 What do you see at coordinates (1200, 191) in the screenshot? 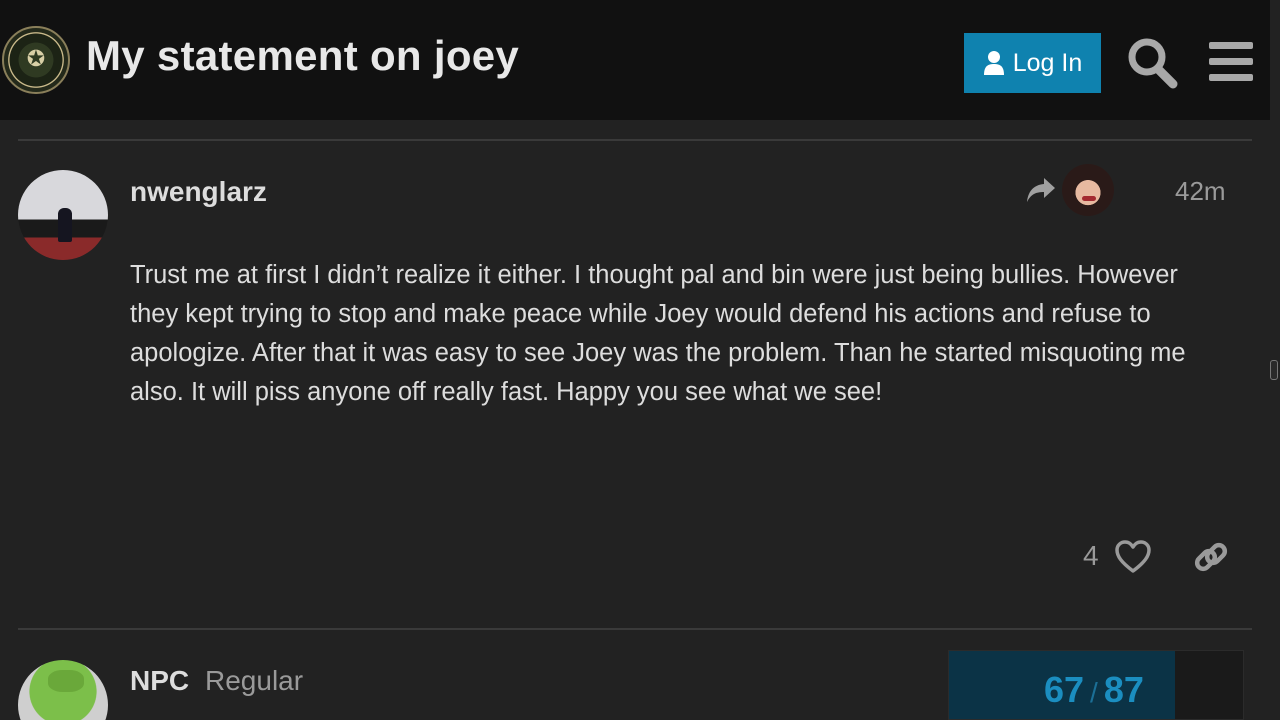
I see `post-date: 42m` at bounding box center [1200, 191].